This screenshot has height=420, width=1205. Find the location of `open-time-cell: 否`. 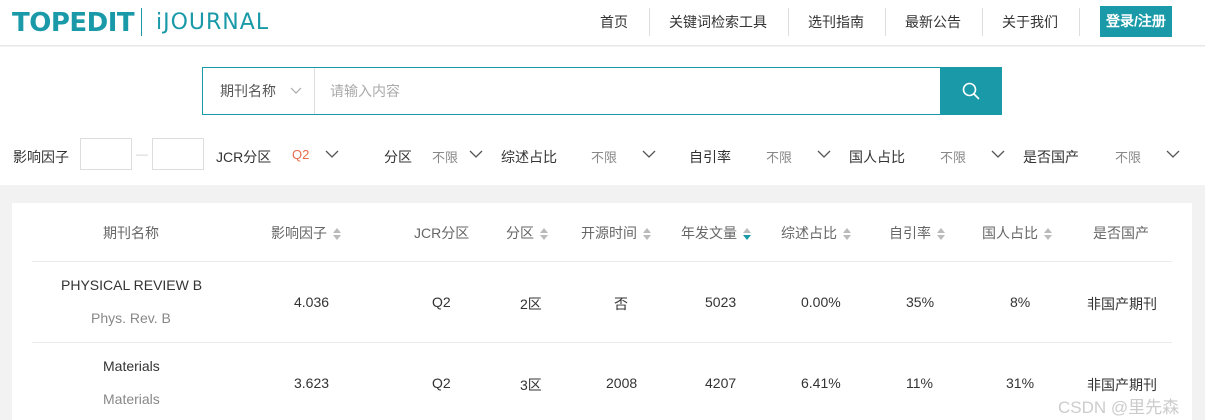

open-time-cell: 否 is located at coordinates (621, 304).